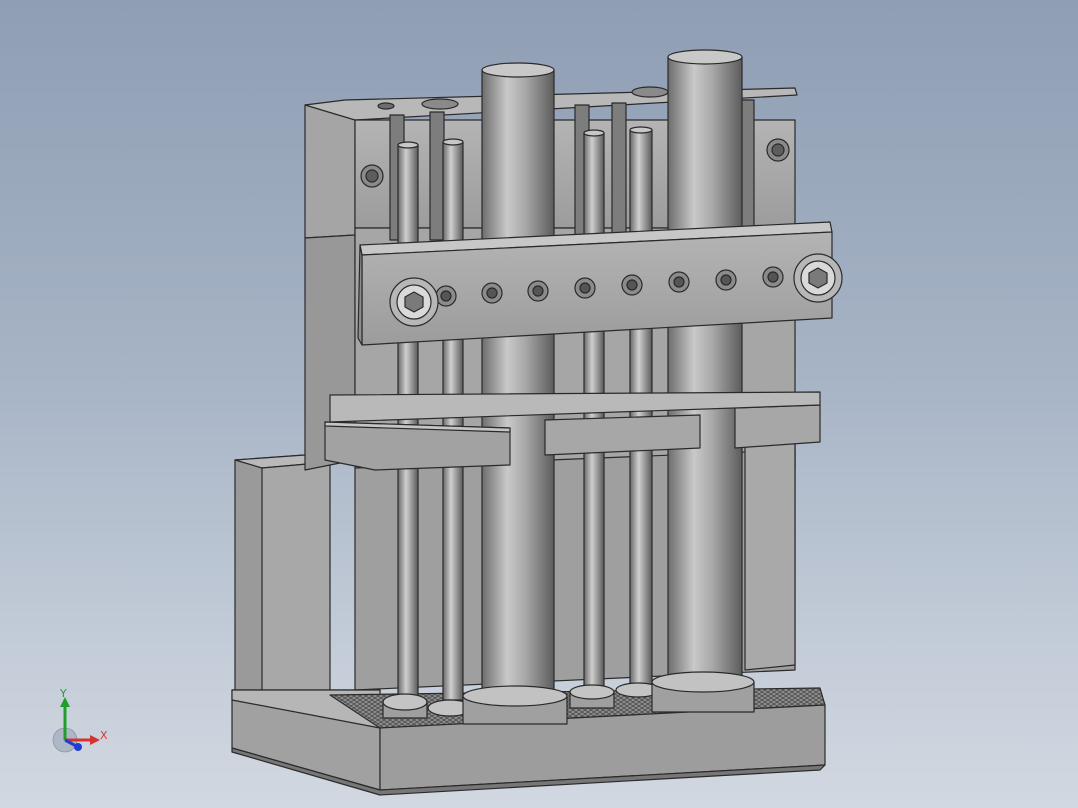 This screenshot has width=1078, height=808. I want to click on x-axis-label: X, so click(104, 735).